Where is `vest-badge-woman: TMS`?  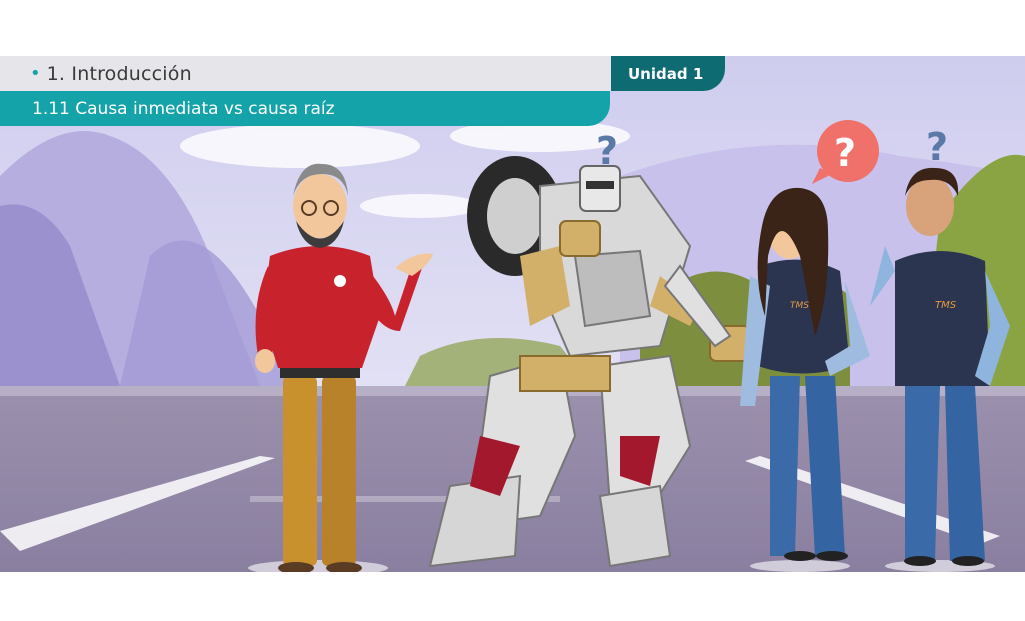 vest-badge-woman: TMS is located at coordinates (799, 306).